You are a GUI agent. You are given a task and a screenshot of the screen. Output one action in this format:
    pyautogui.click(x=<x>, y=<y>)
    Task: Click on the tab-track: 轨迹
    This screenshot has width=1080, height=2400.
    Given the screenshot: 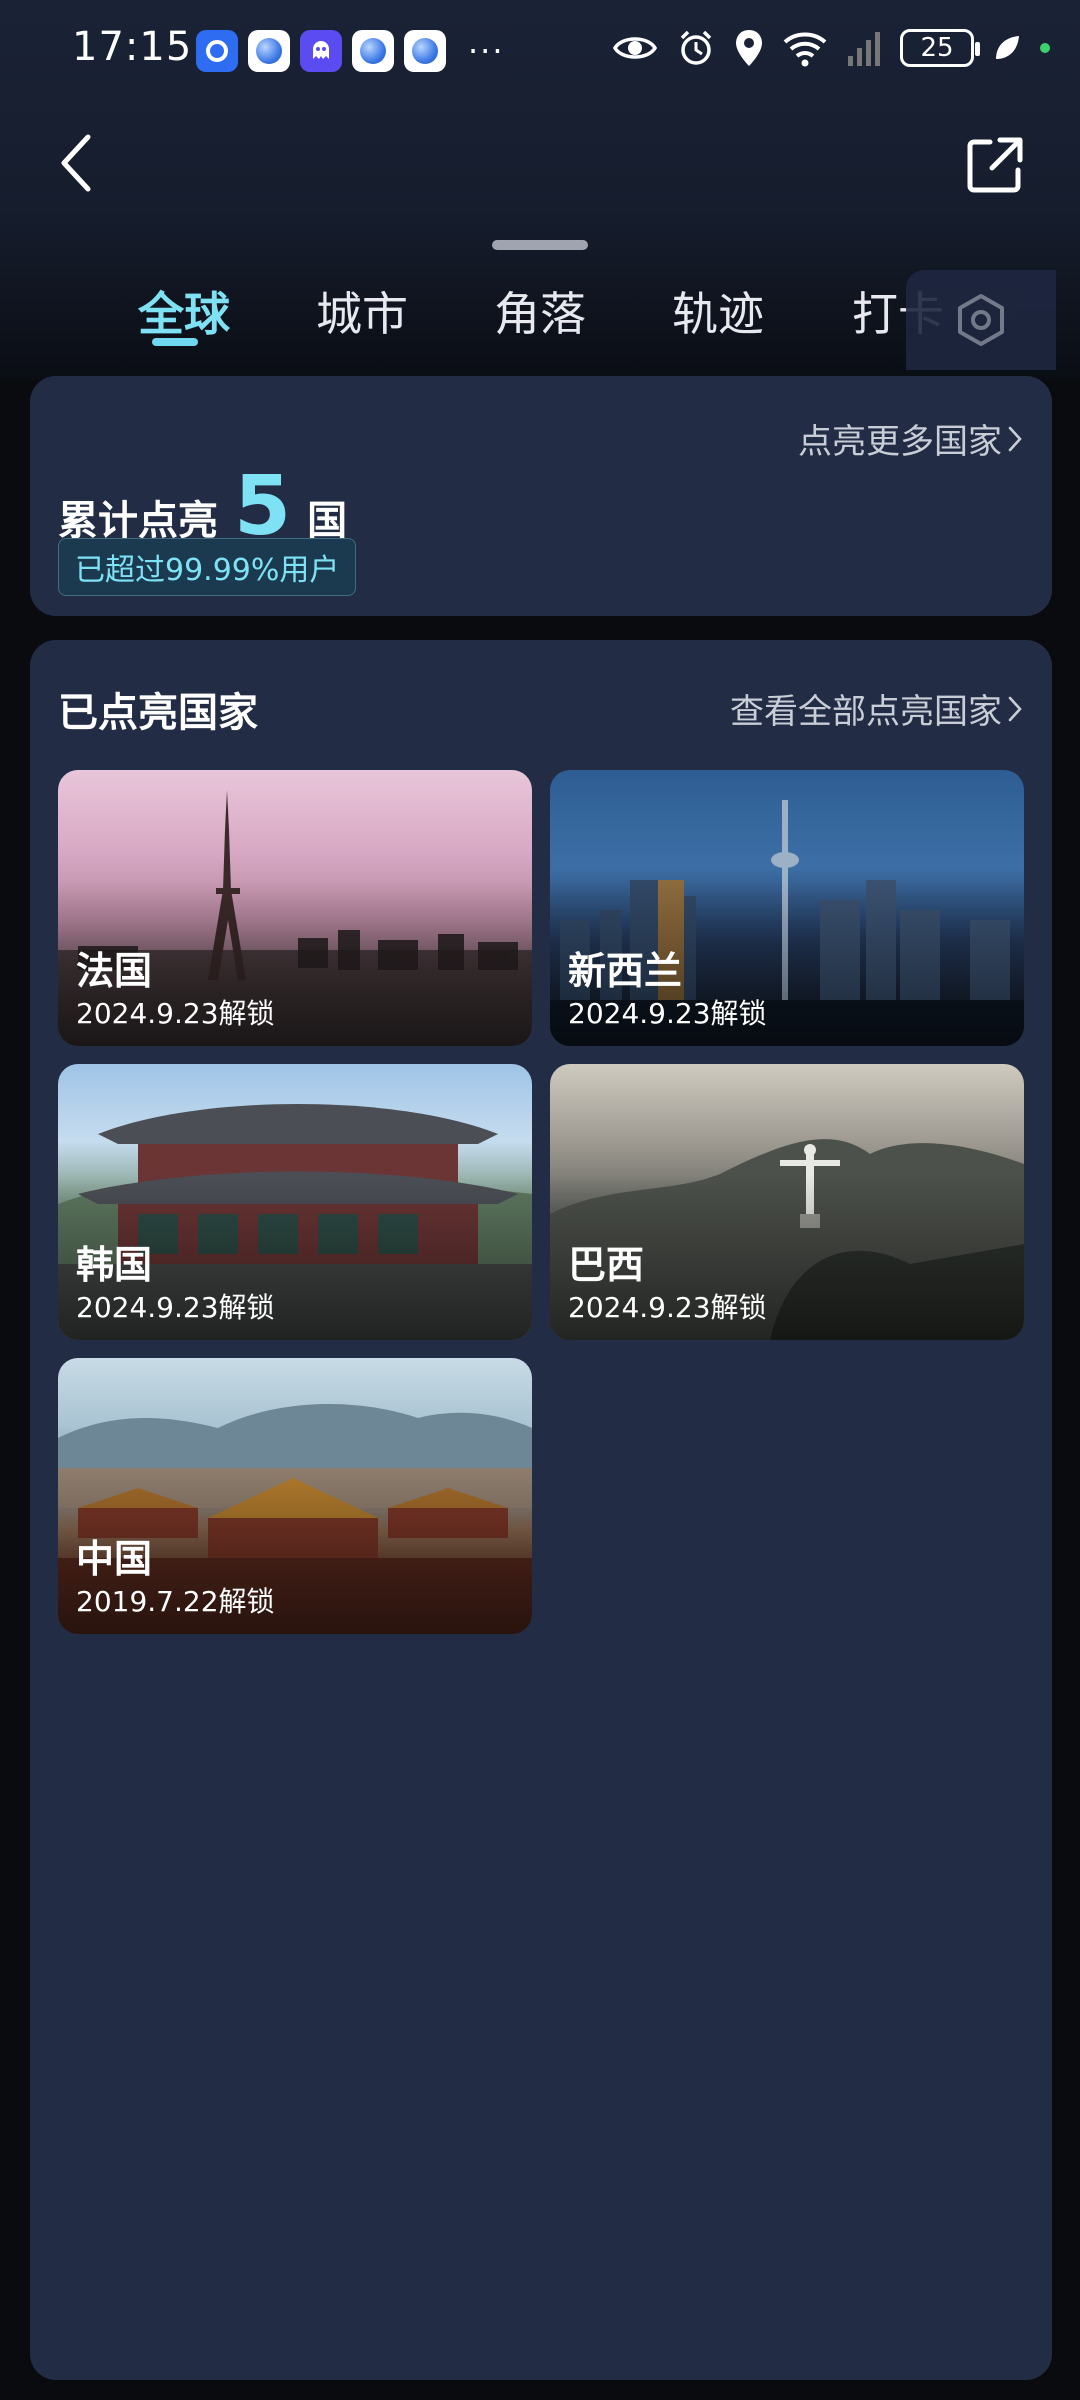 What is the action you would take?
    pyautogui.click(x=718, y=311)
    